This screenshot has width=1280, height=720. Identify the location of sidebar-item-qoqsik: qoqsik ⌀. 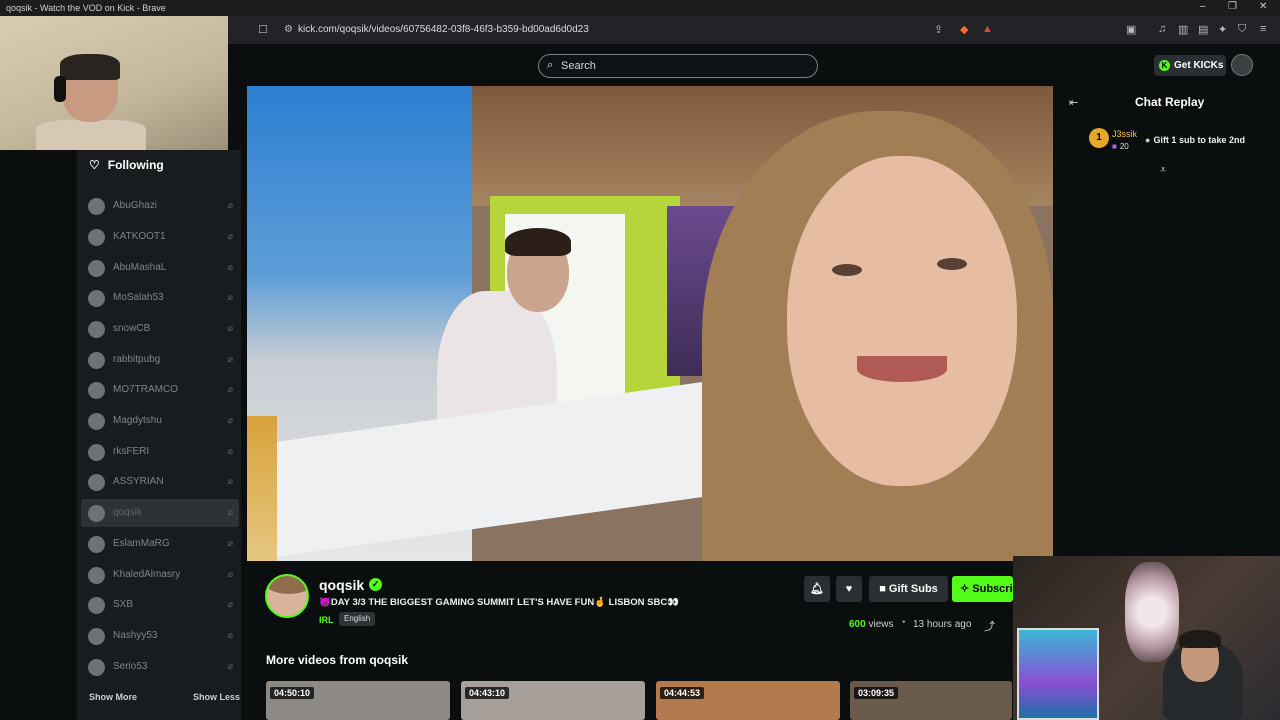
(160, 513).